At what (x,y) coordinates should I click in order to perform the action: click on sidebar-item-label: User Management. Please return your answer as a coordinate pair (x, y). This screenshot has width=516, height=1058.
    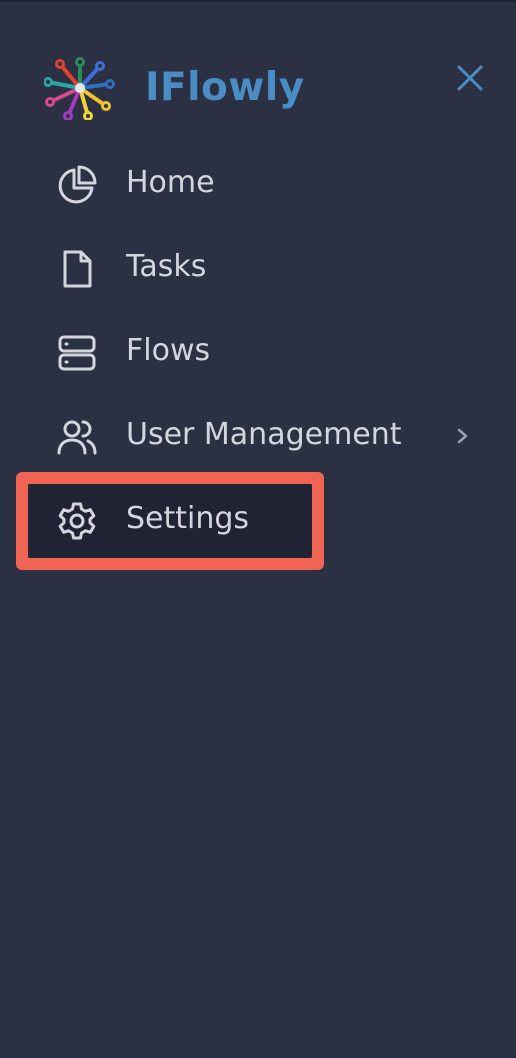
    Looking at the image, I should click on (264, 434).